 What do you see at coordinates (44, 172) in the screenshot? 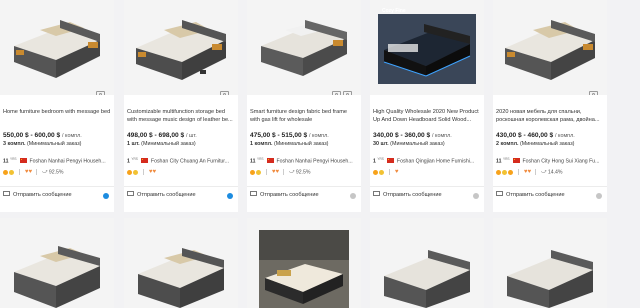
I see `handshake-icon: ⤻` at bounding box center [44, 172].